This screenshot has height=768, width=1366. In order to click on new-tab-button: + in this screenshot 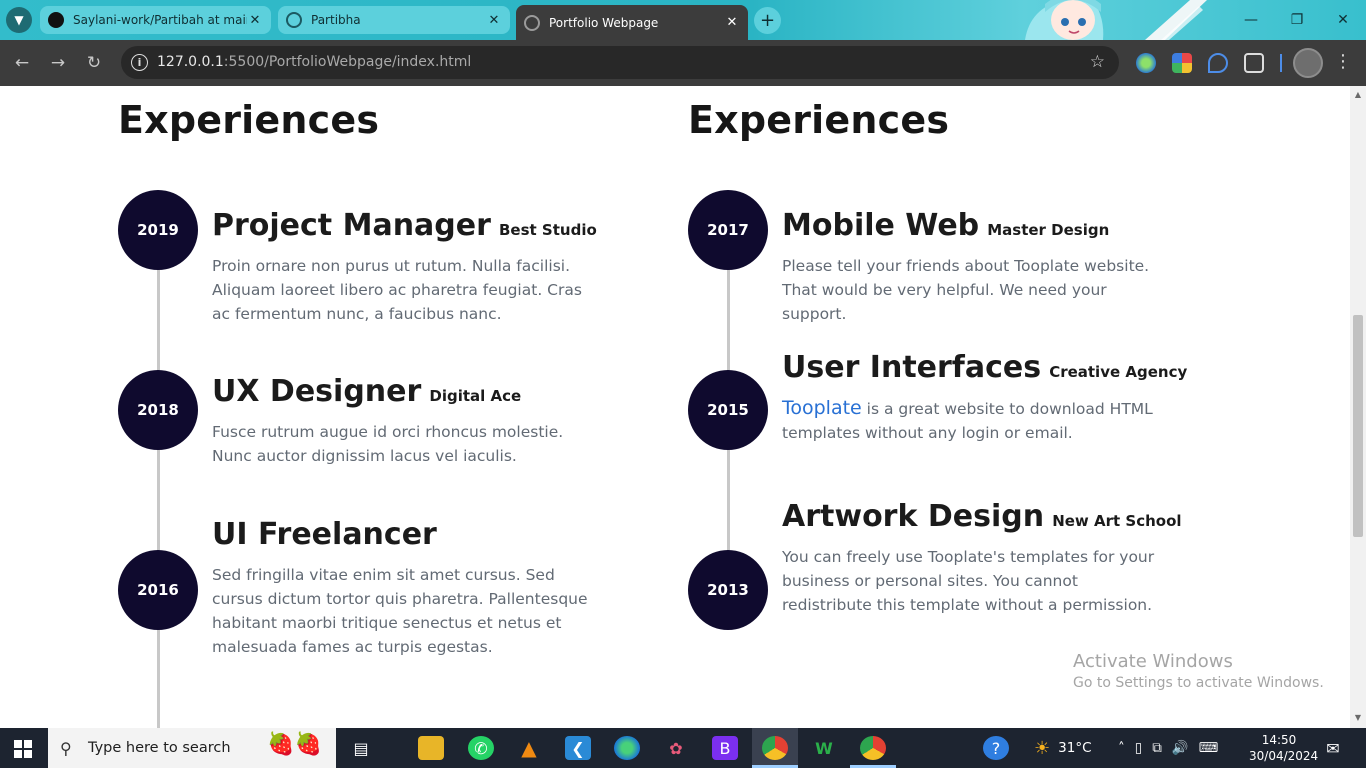, I will do `click(767, 20)`.